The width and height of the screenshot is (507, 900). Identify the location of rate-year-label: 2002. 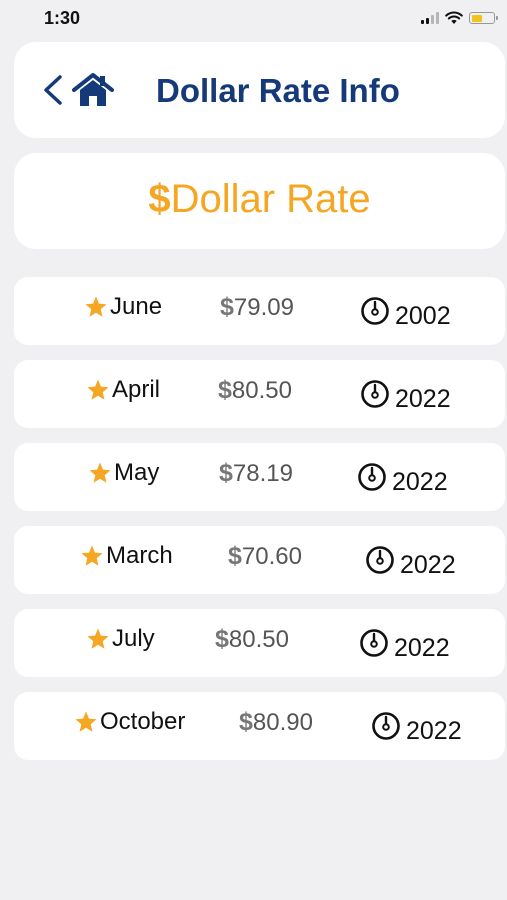
(423, 315).